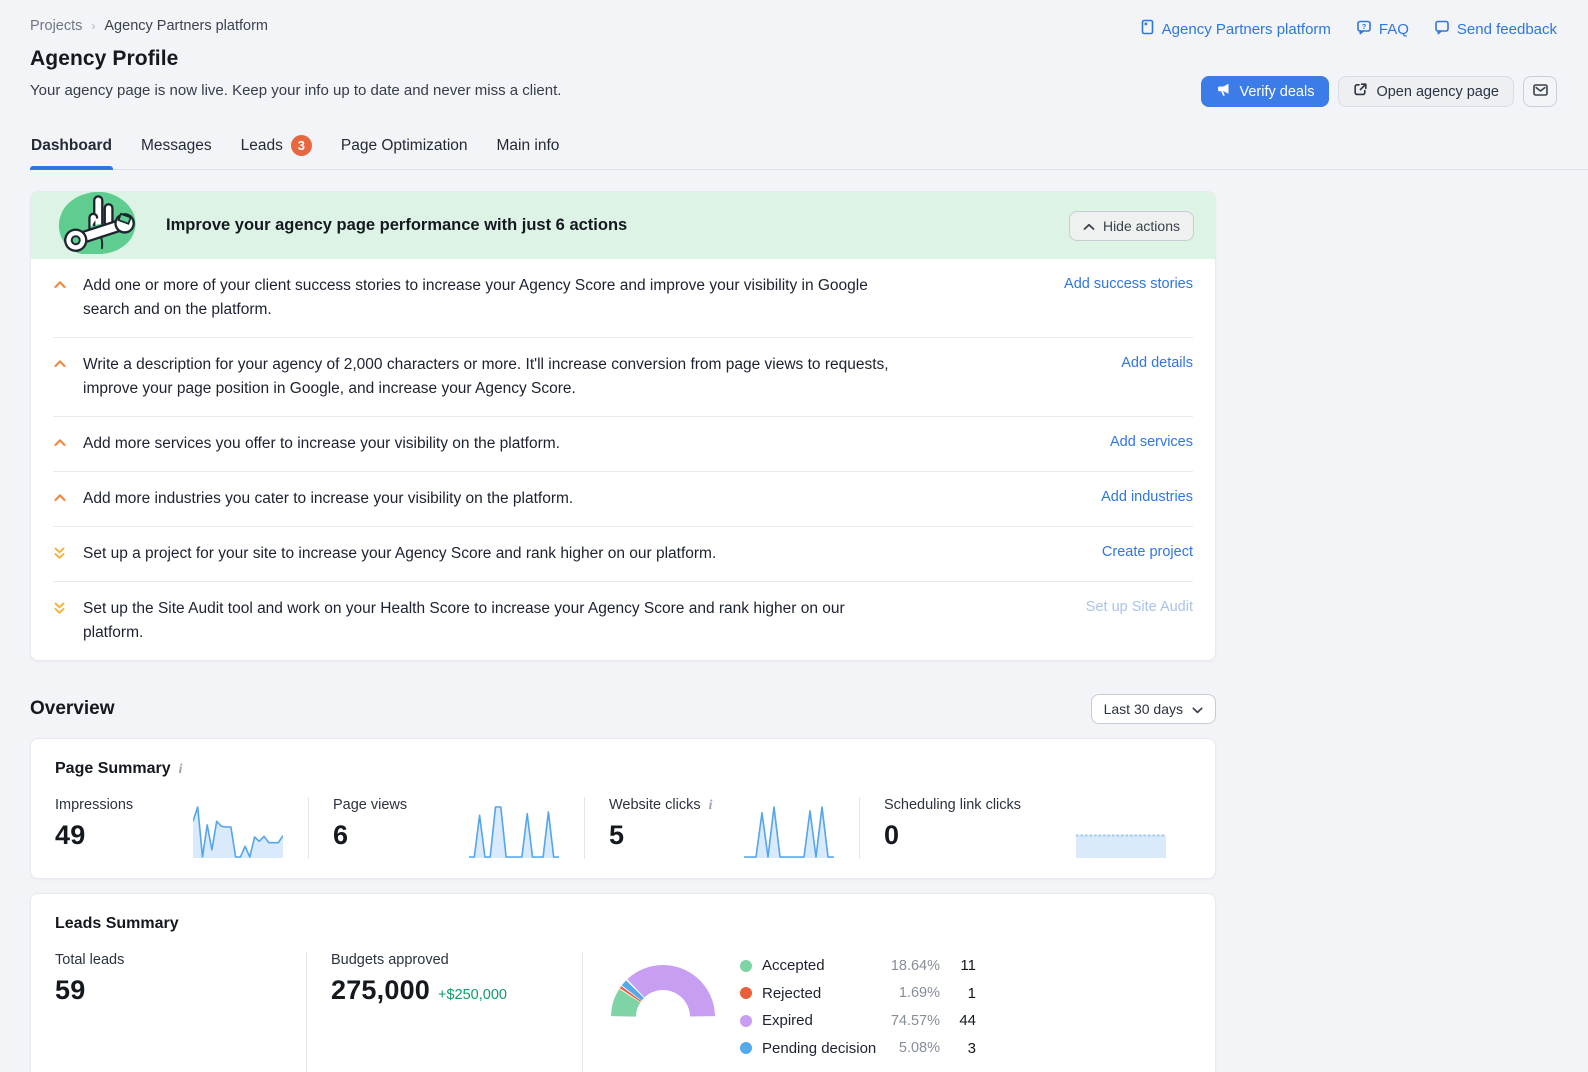 This screenshot has height=1072, width=1588. Describe the element at coordinates (1495, 29) in the screenshot. I see `send-feedback-link: Send feedback` at that location.